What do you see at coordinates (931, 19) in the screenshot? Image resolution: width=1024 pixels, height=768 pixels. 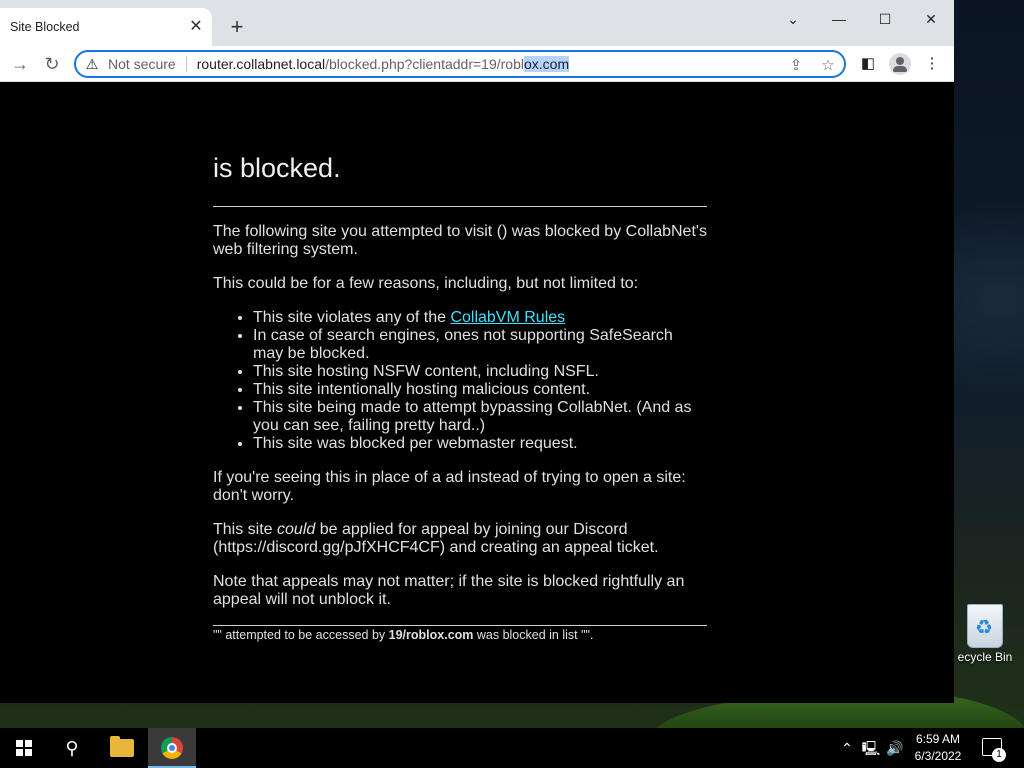 I see `window-close-button: ✕` at bounding box center [931, 19].